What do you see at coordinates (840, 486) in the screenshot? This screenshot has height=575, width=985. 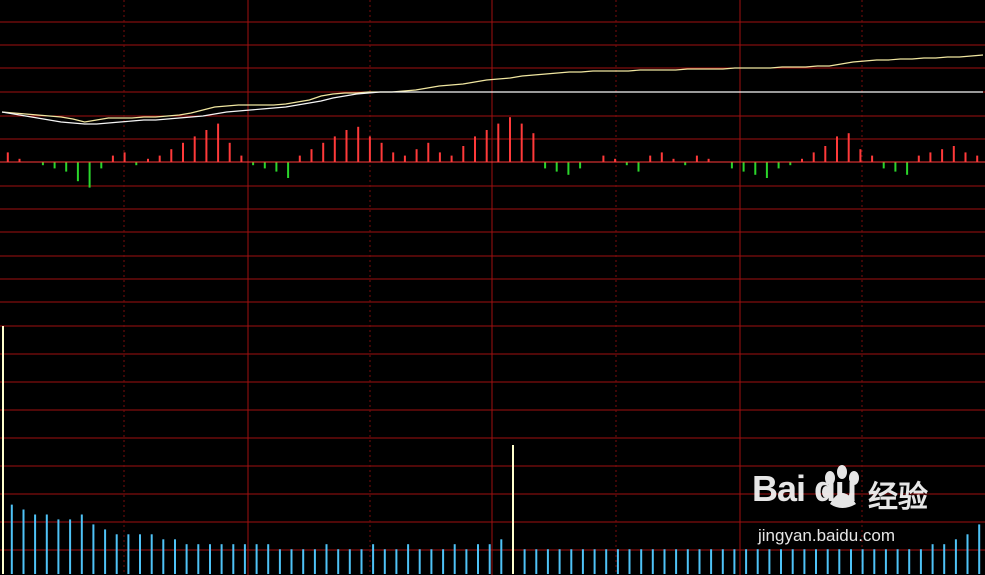 I see `baidu-paw-icon` at bounding box center [840, 486].